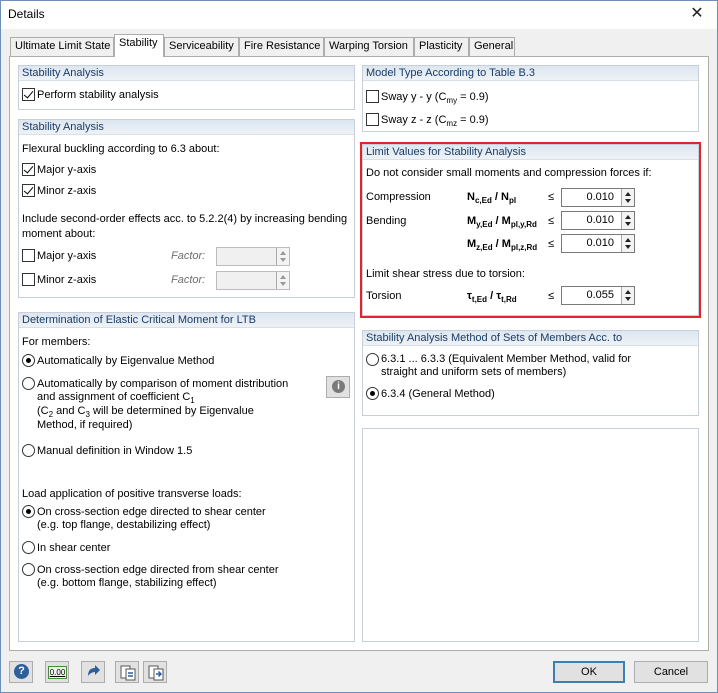 The image size is (718, 693). I want to click on equivalent-member-method-radio, so click(372, 359).